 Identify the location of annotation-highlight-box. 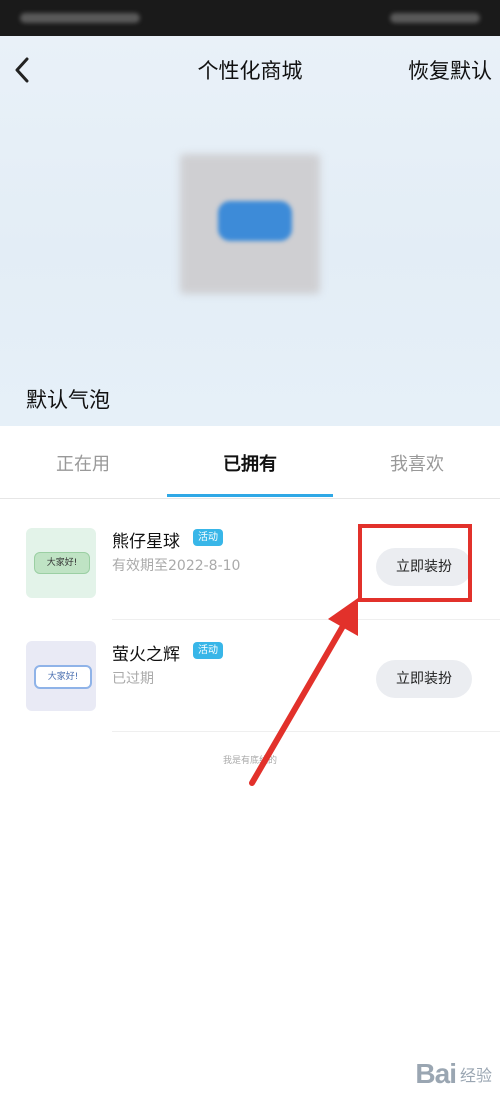
(415, 563).